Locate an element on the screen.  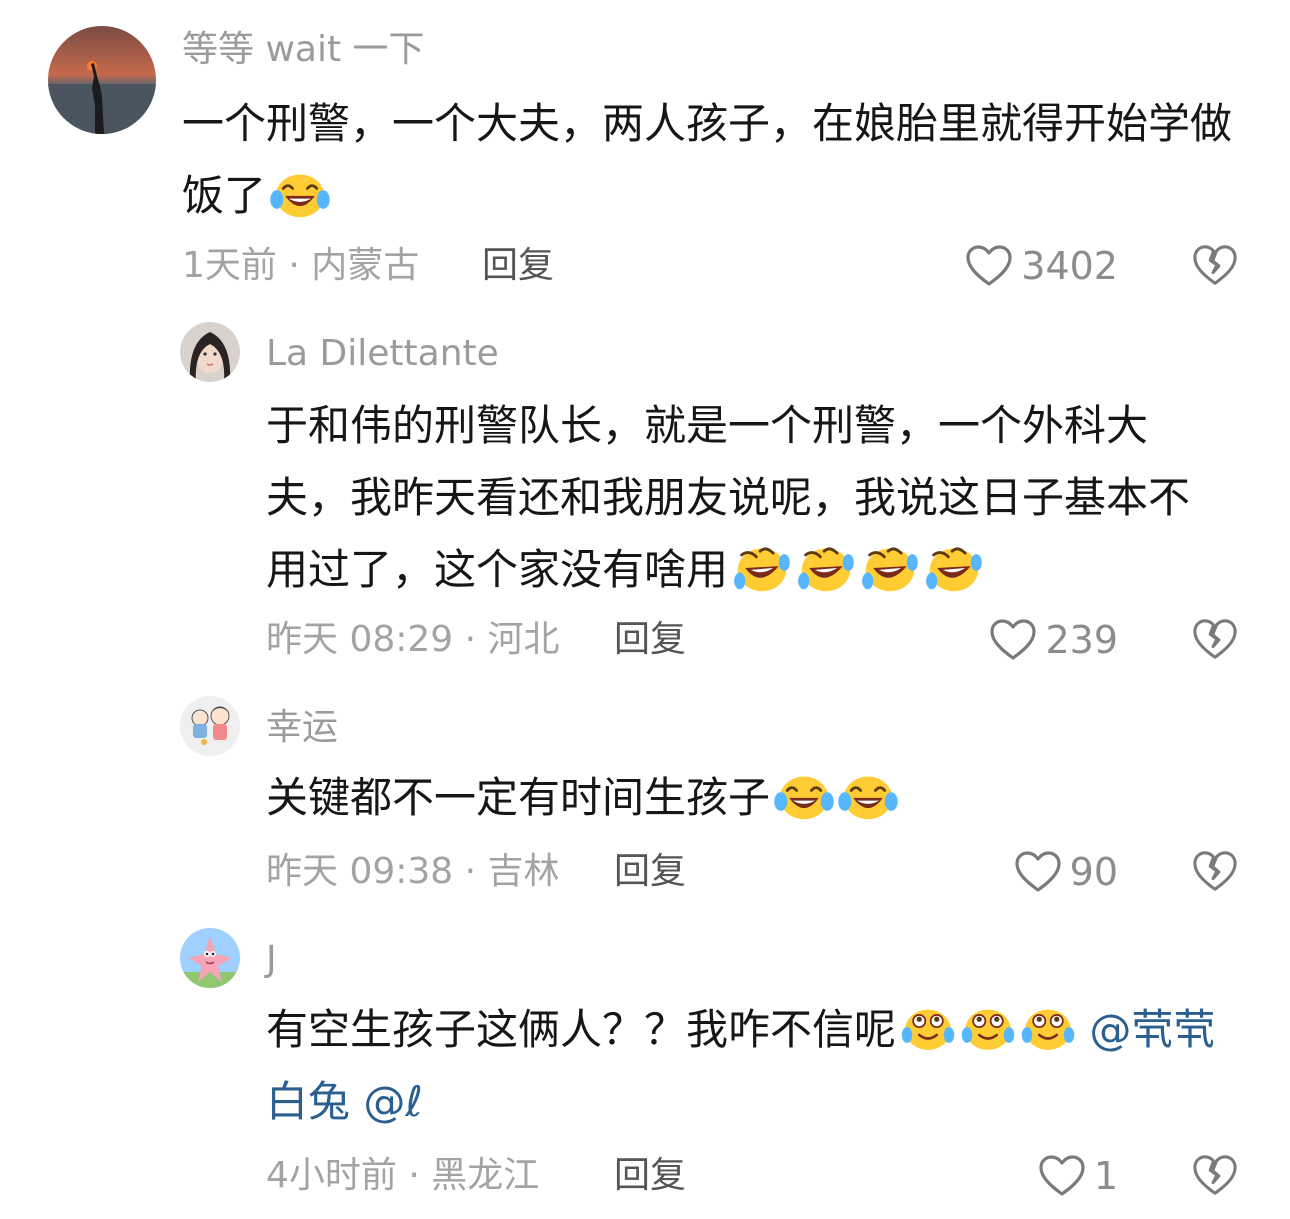
time-location: 4小时前 · 黑龙江 is located at coordinates (403, 1175).